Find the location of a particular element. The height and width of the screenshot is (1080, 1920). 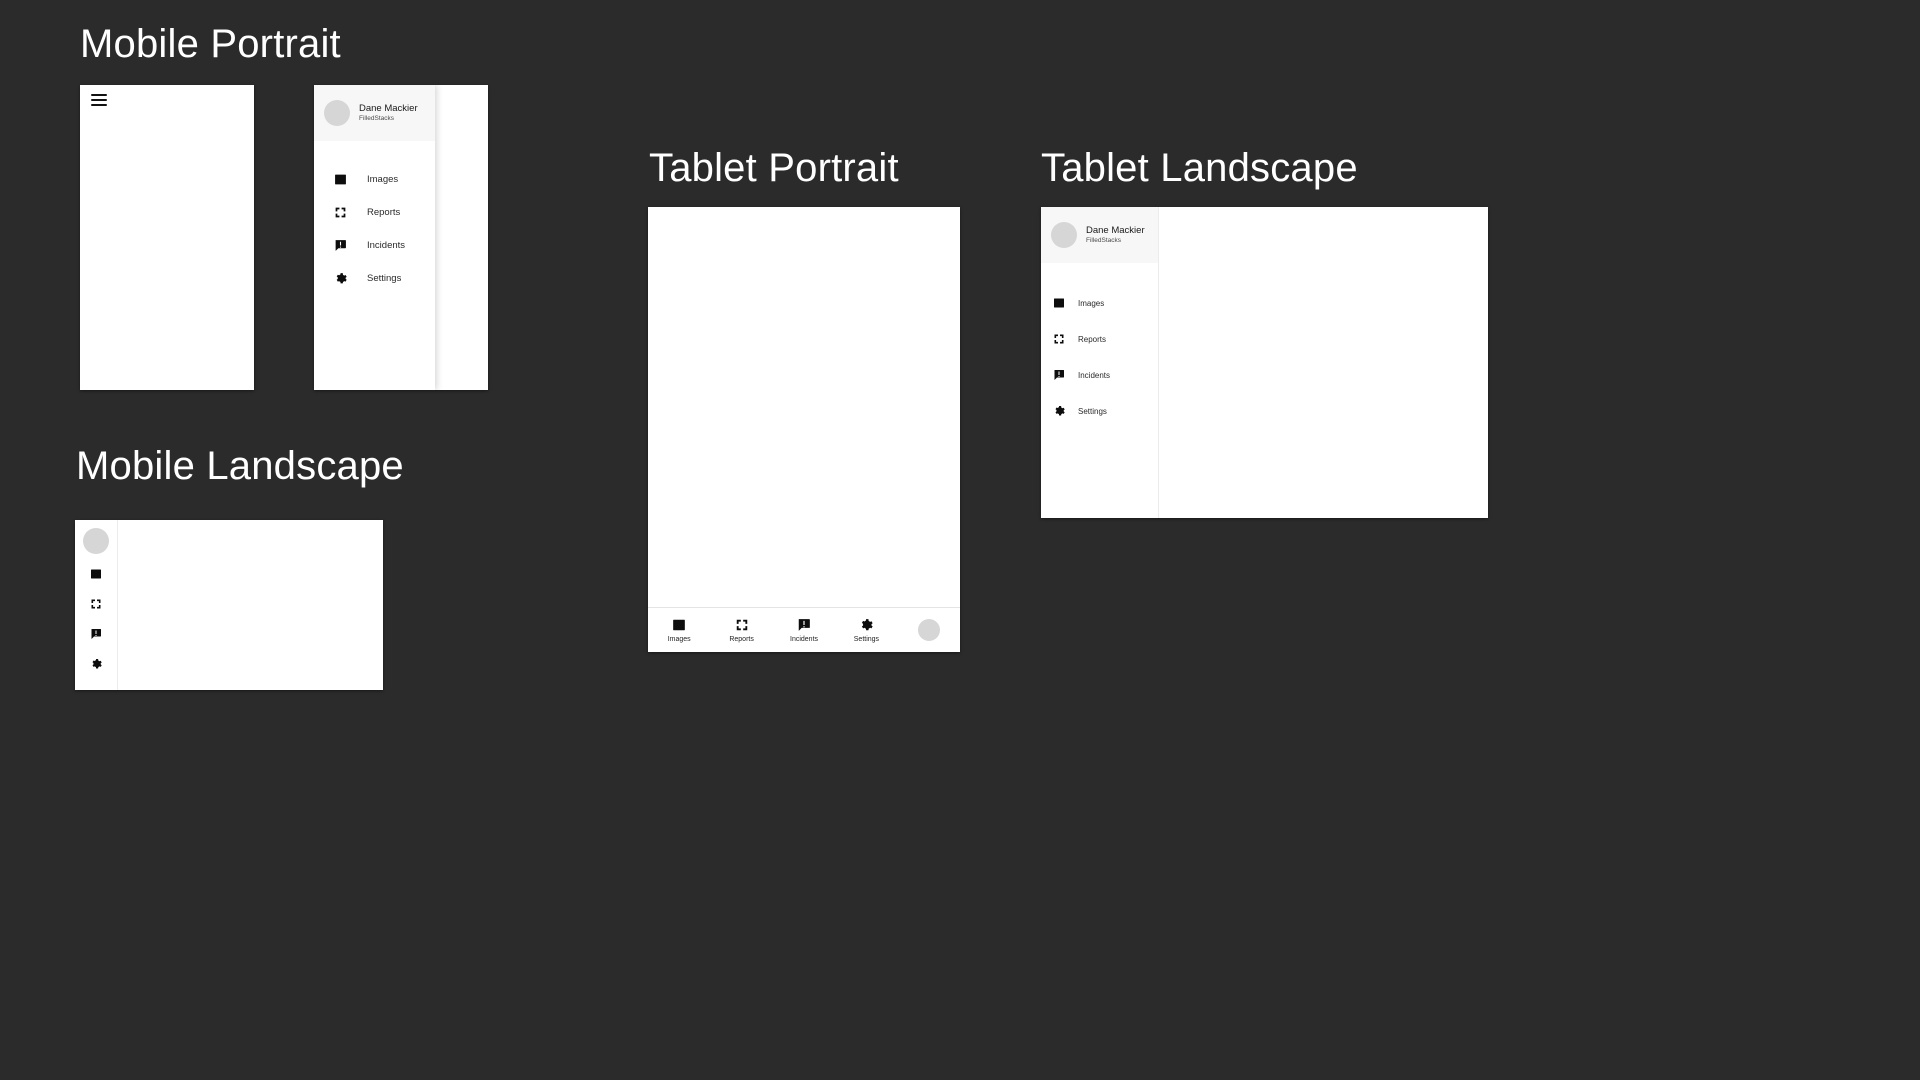

sidebar-item-images: Images is located at coordinates (1099, 303).